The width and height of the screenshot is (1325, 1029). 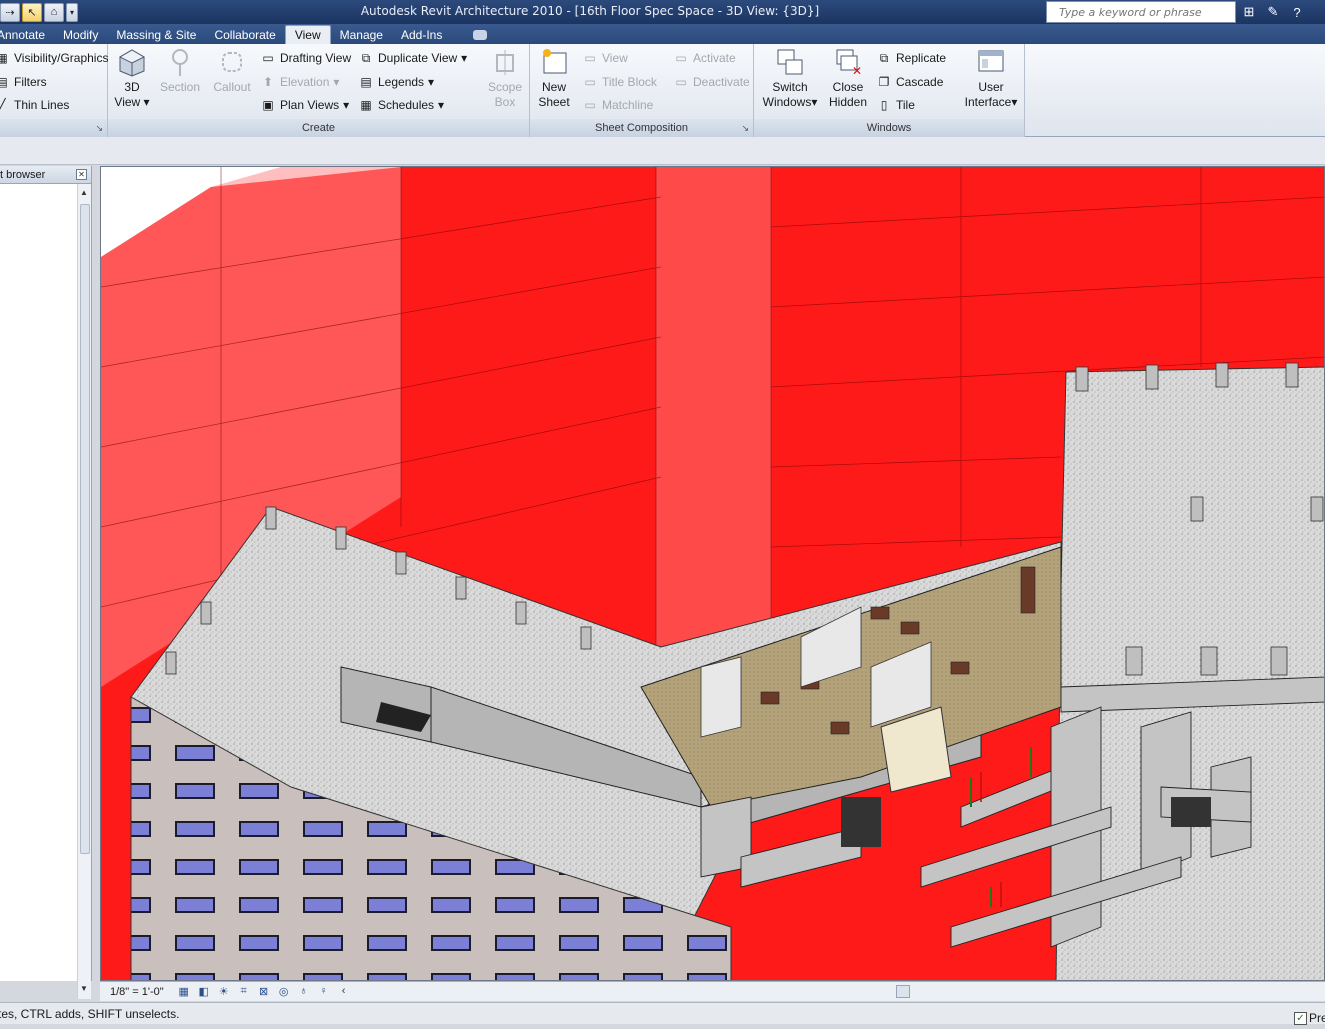 What do you see at coordinates (244, 992) in the screenshot?
I see `crop-view-icon: ⌗` at bounding box center [244, 992].